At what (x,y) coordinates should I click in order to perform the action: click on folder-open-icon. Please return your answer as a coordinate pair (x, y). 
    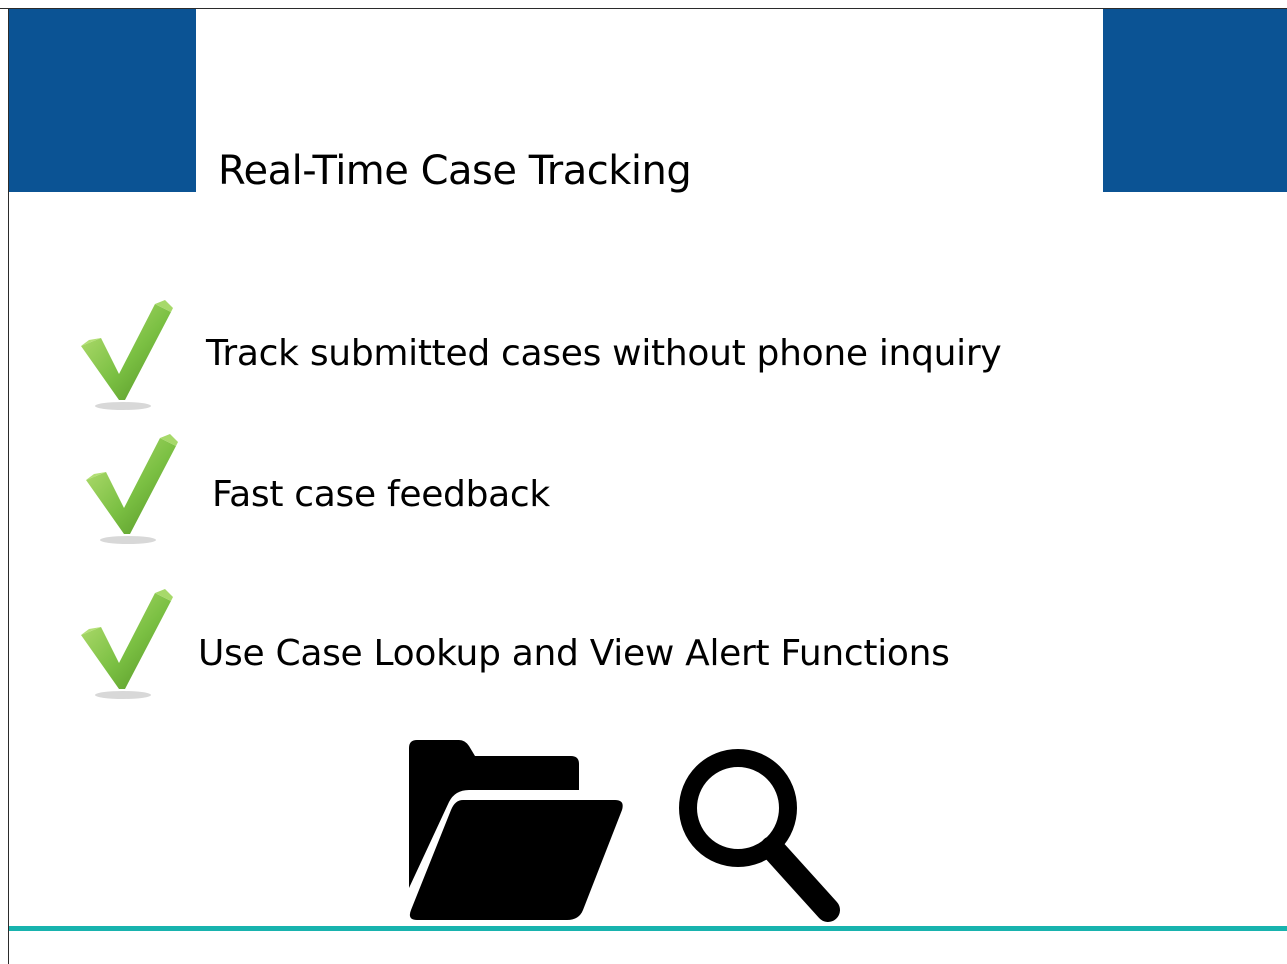
    Looking at the image, I should click on (516, 830).